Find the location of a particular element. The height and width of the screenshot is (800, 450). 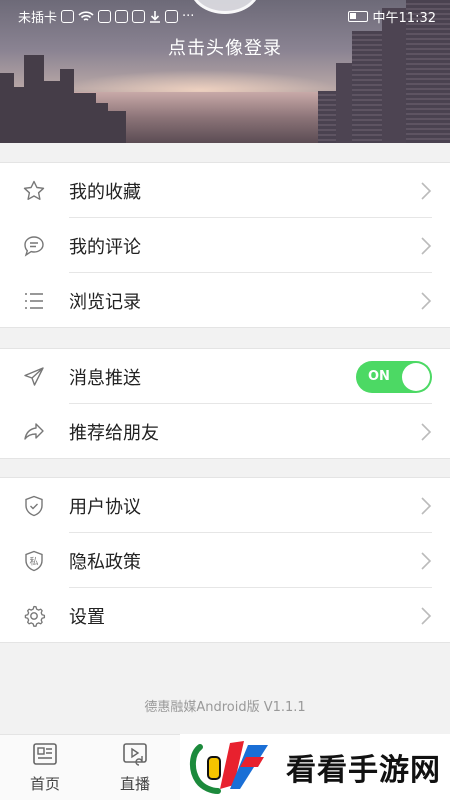

list-icon is located at coordinates (34, 301).